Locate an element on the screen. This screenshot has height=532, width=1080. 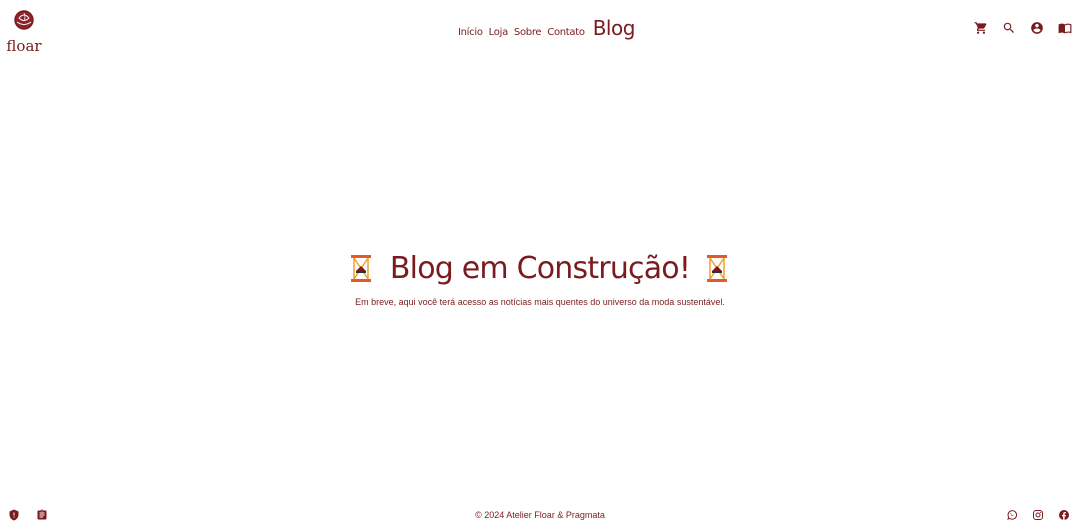
main-nav: Início Loja Sobre Contato Blog is located at coordinates (546, 29).